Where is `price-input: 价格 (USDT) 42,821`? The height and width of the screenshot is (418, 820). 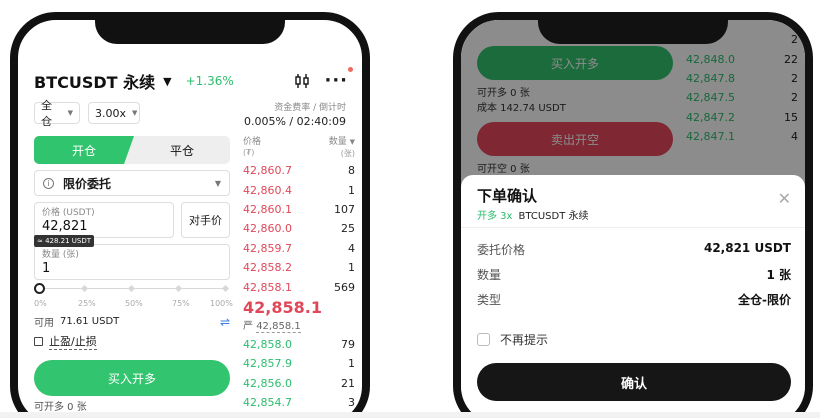 price-input: 价格 (USDT) 42,821 is located at coordinates (104, 220).